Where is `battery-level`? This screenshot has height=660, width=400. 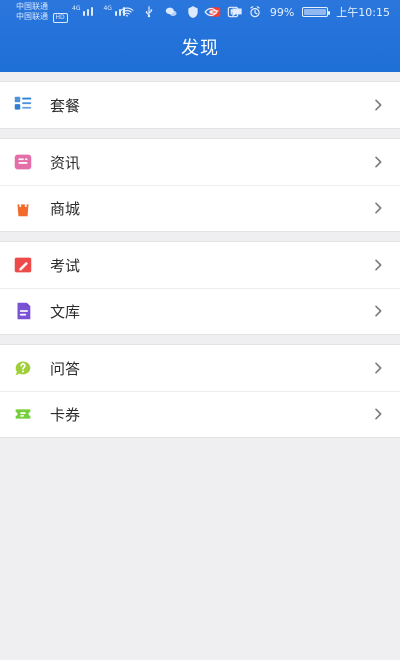
battery-level is located at coordinates (315, 12).